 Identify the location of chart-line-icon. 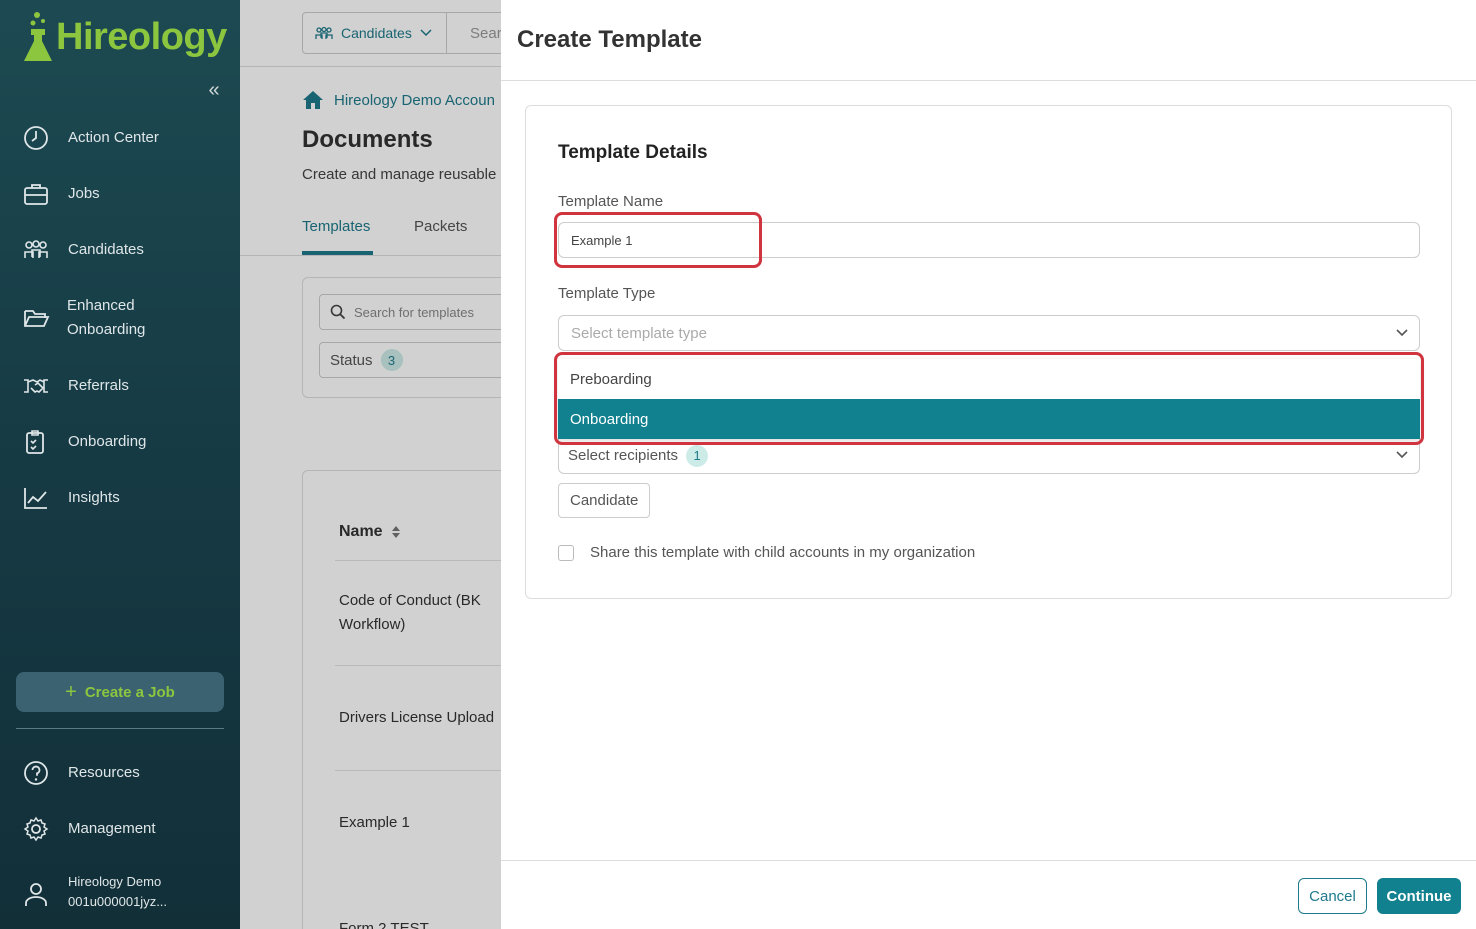
(35, 498).